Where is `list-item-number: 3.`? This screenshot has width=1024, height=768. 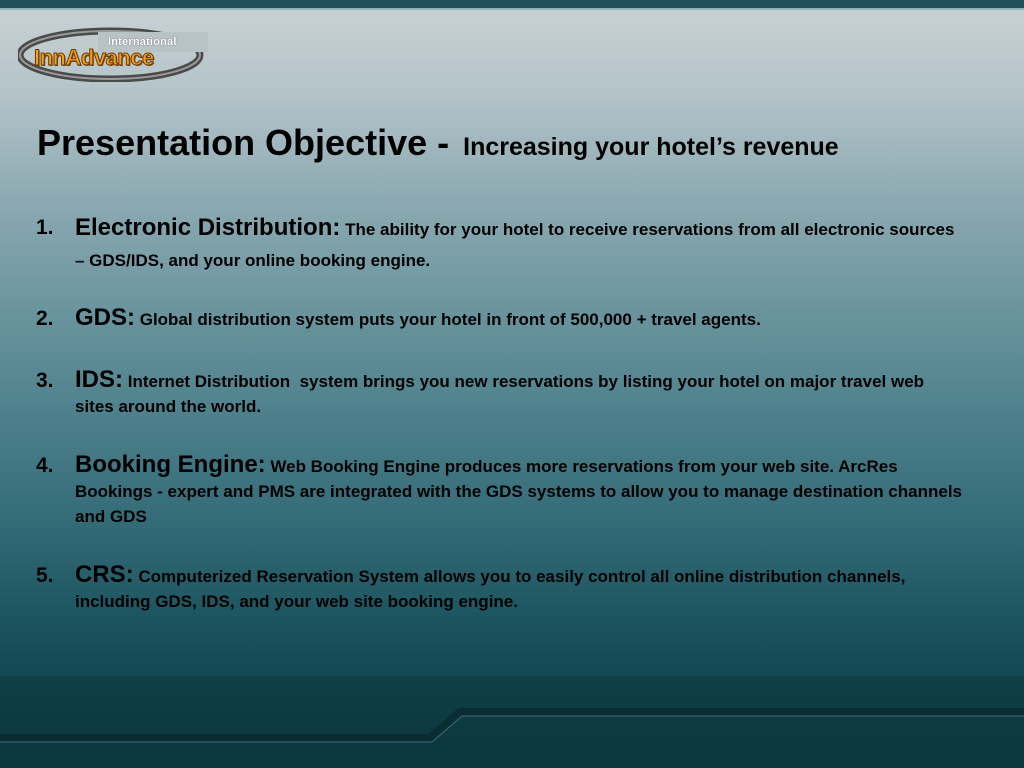
list-item-number: 3. is located at coordinates (45, 380).